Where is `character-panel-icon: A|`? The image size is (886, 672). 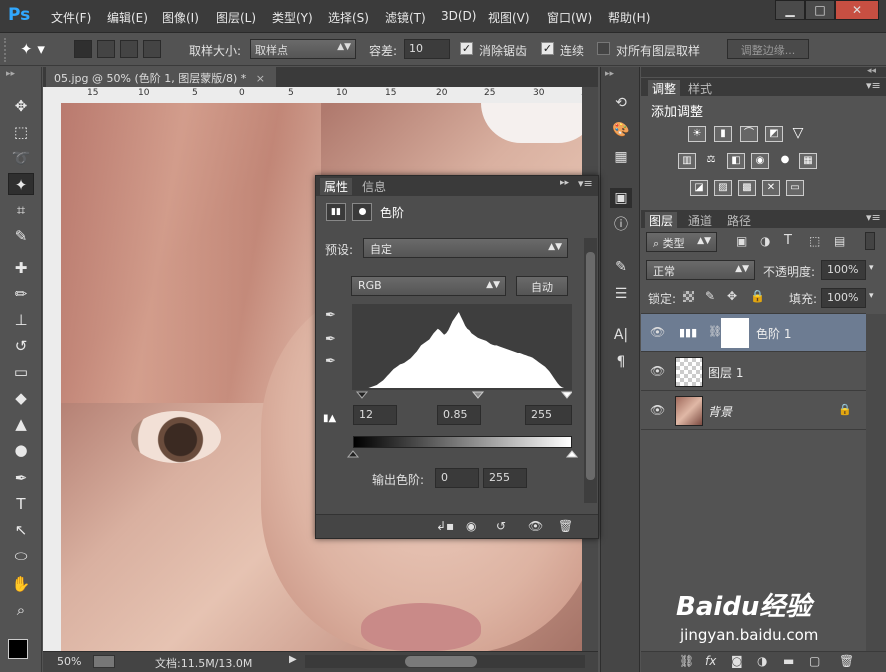 character-panel-icon: A| is located at coordinates (621, 335).